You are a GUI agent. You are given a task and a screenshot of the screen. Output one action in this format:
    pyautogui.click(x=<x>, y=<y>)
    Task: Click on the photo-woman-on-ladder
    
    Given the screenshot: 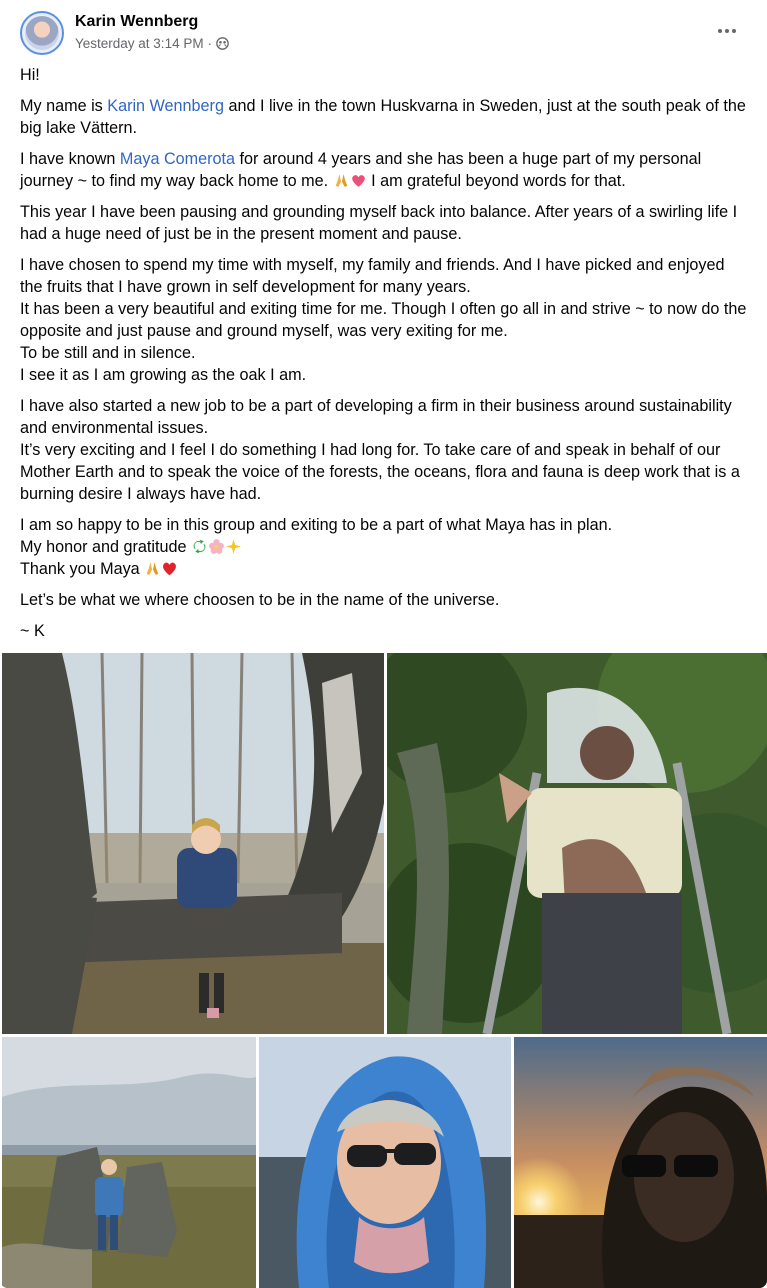 What is the action you would take?
    pyautogui.click(x=577, y=843)
    